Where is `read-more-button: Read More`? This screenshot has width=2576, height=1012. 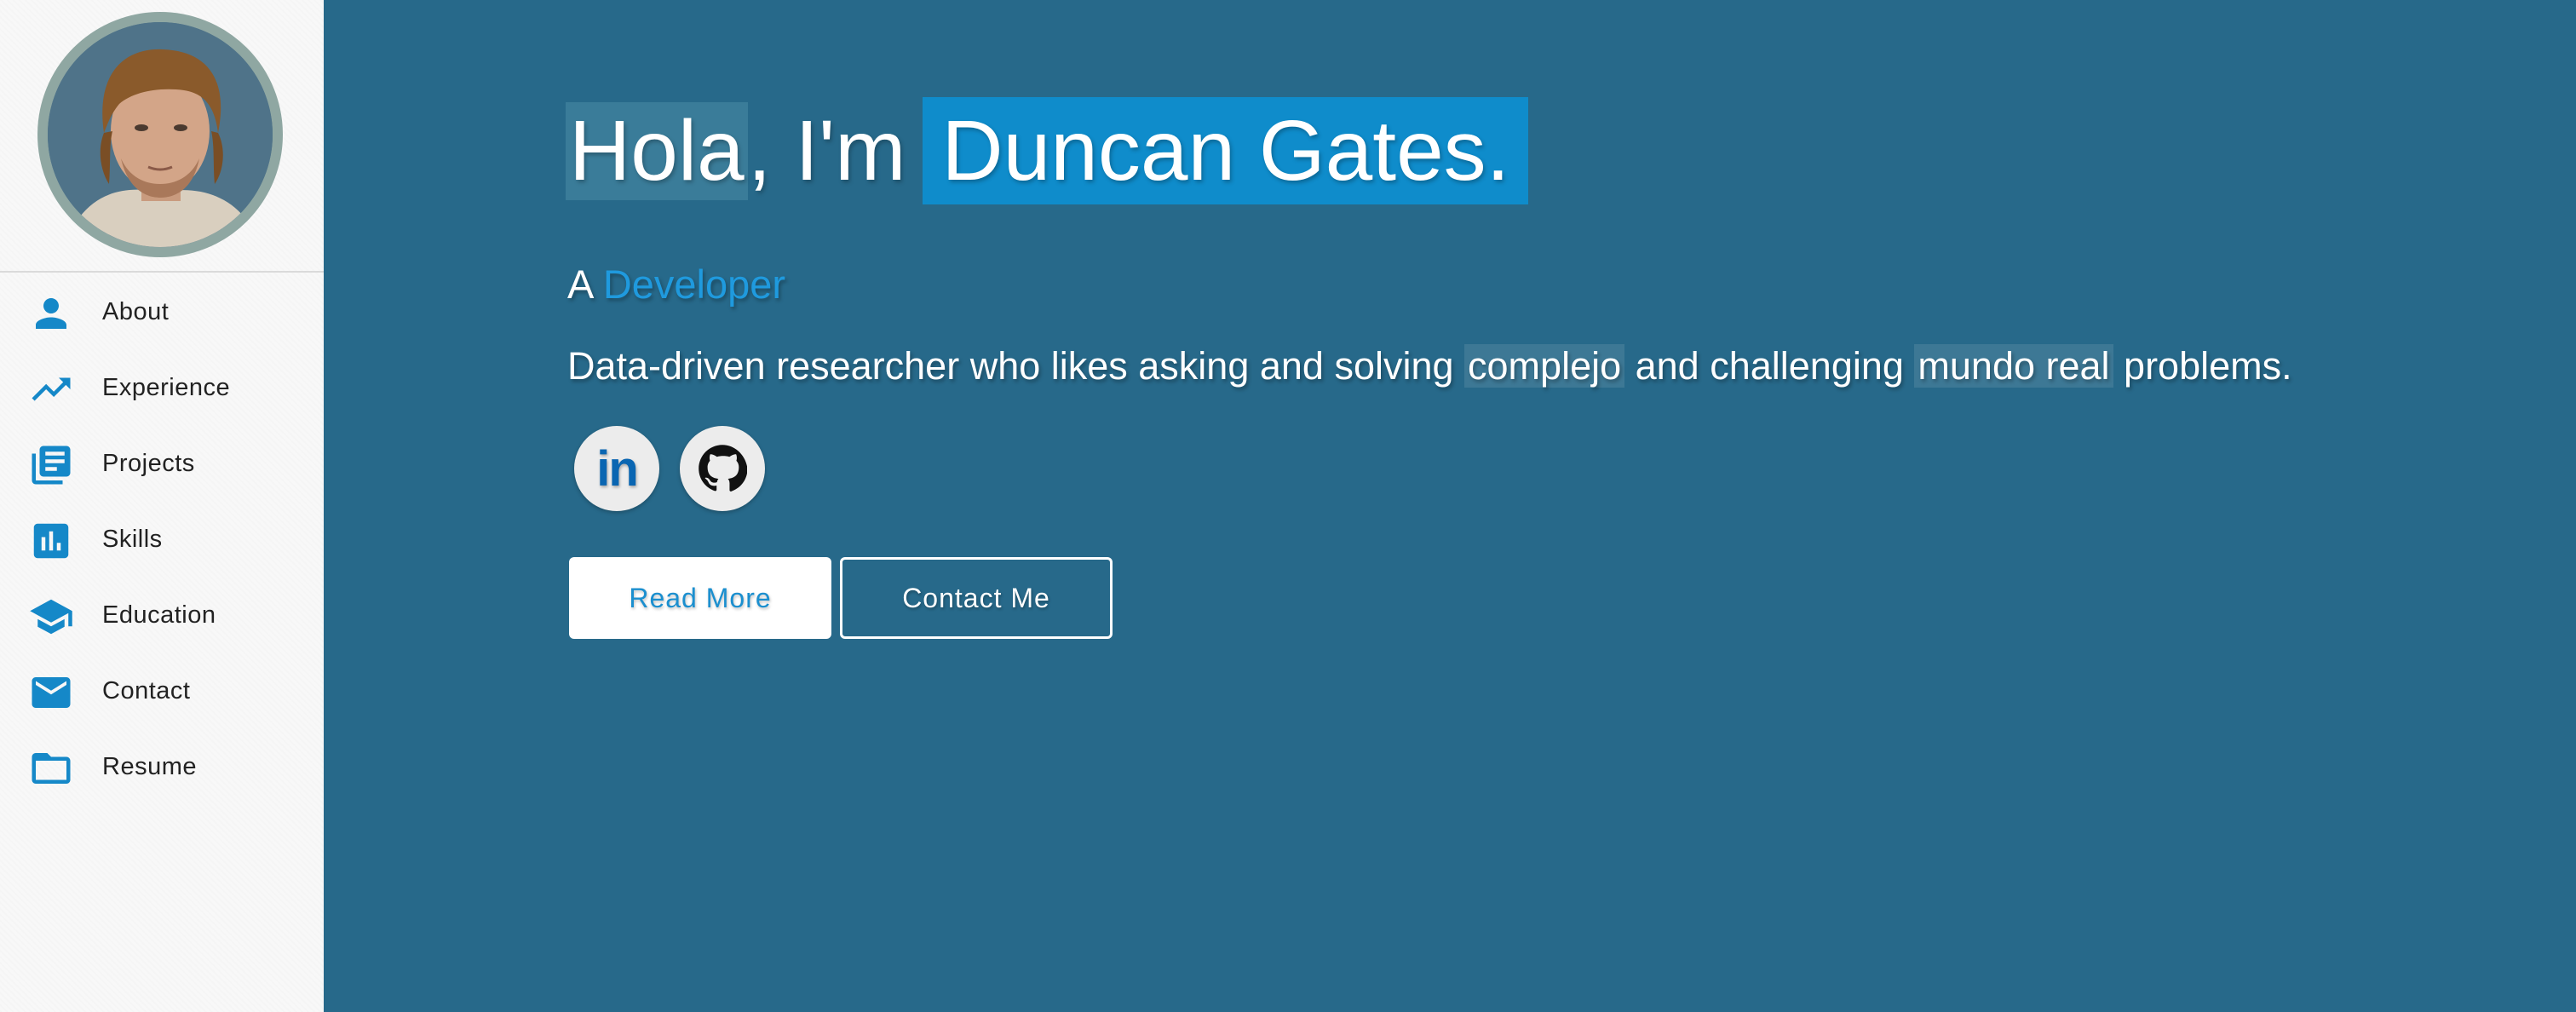
read-more-button: Read More is located at coordinates (700, 598).